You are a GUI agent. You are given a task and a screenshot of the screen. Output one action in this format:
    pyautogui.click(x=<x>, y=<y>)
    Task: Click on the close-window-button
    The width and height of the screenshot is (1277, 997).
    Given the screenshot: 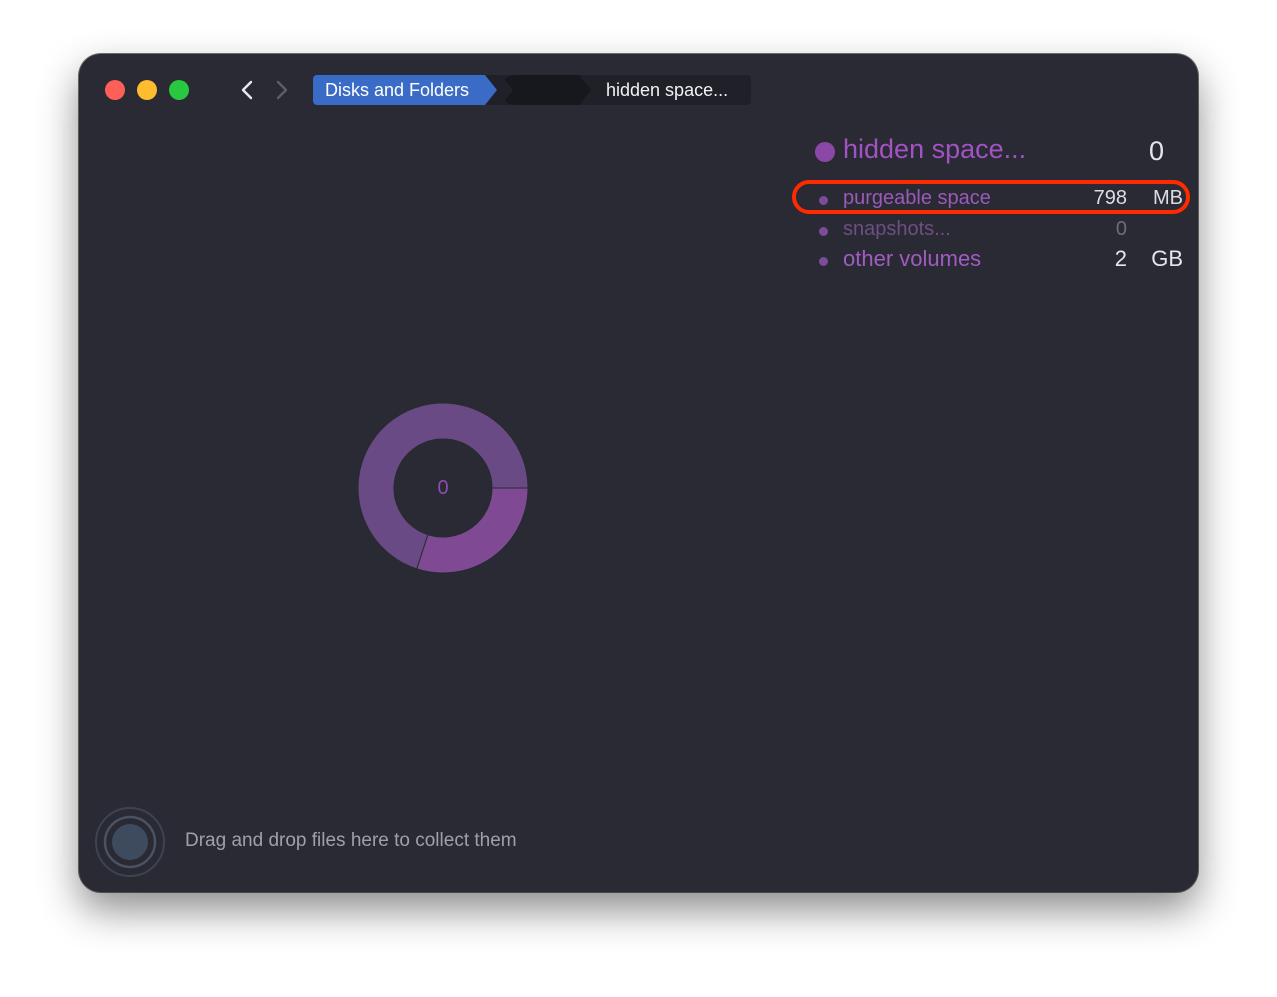 What is the action you would take?
    pyautogui.click(x=115, y=90)
    